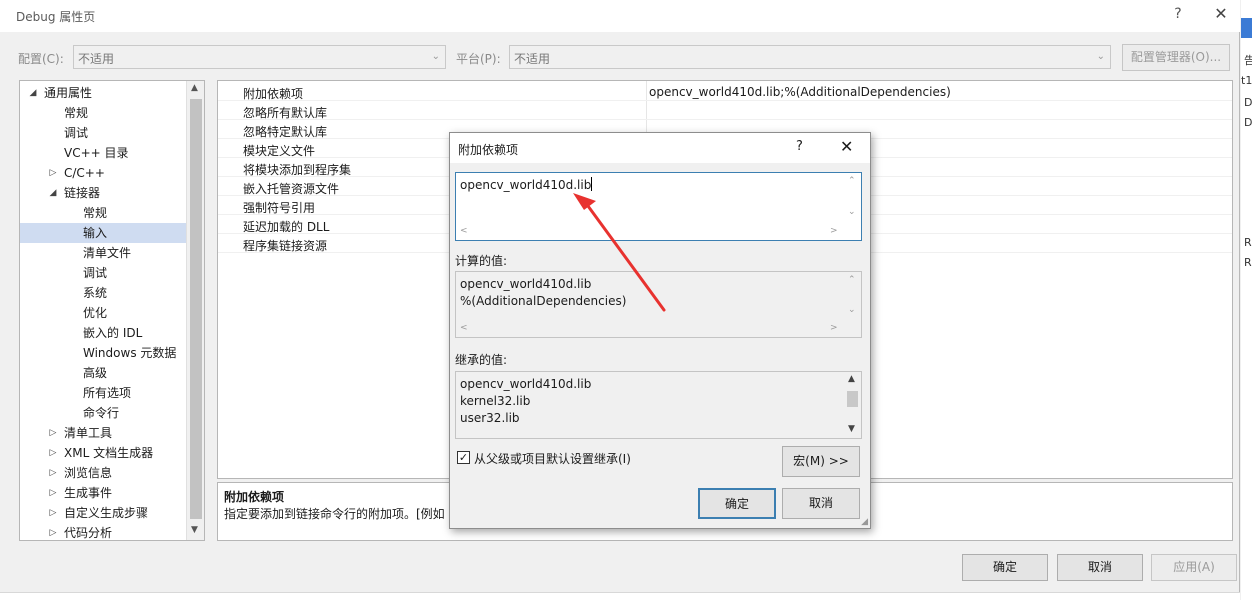 The image size is (1252, 600). I want to click on annotation-arrow-head, so click(584, 201).